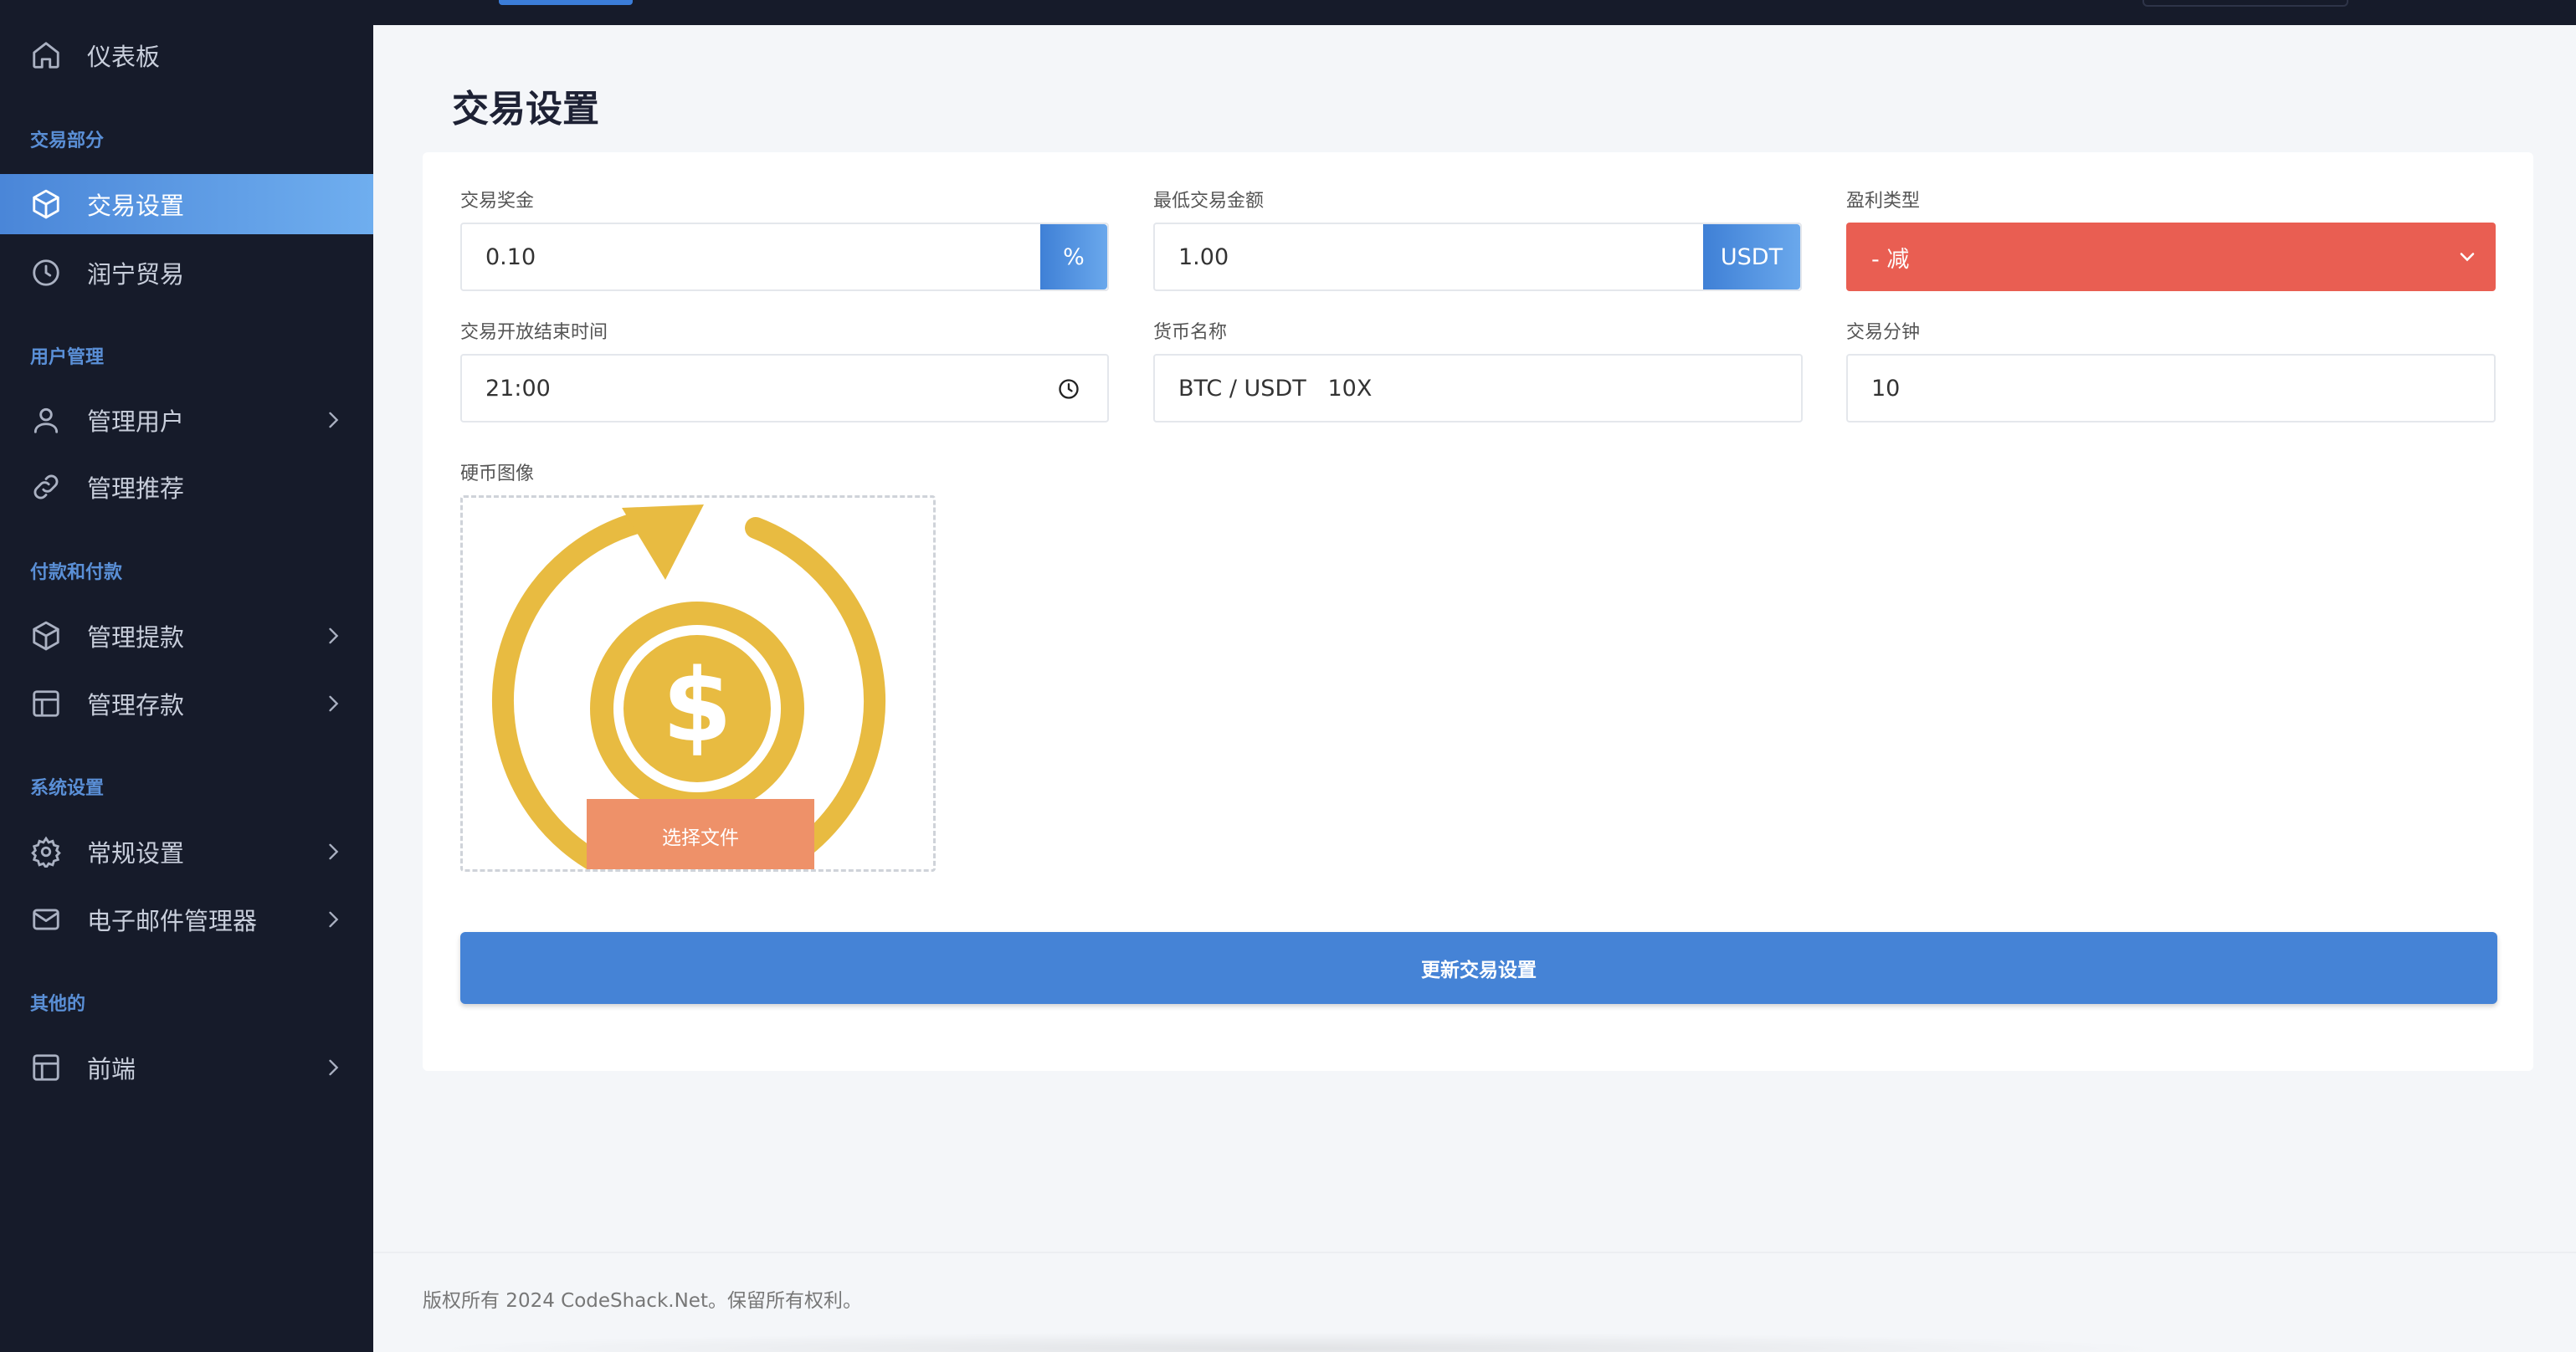 This screenshot has height=1352, width=2576. What do you see at coordinates (1883, 332) in the screenshot?
I see `trade-minutes-label: 交易分钟` at bounding box center [1883, 332].